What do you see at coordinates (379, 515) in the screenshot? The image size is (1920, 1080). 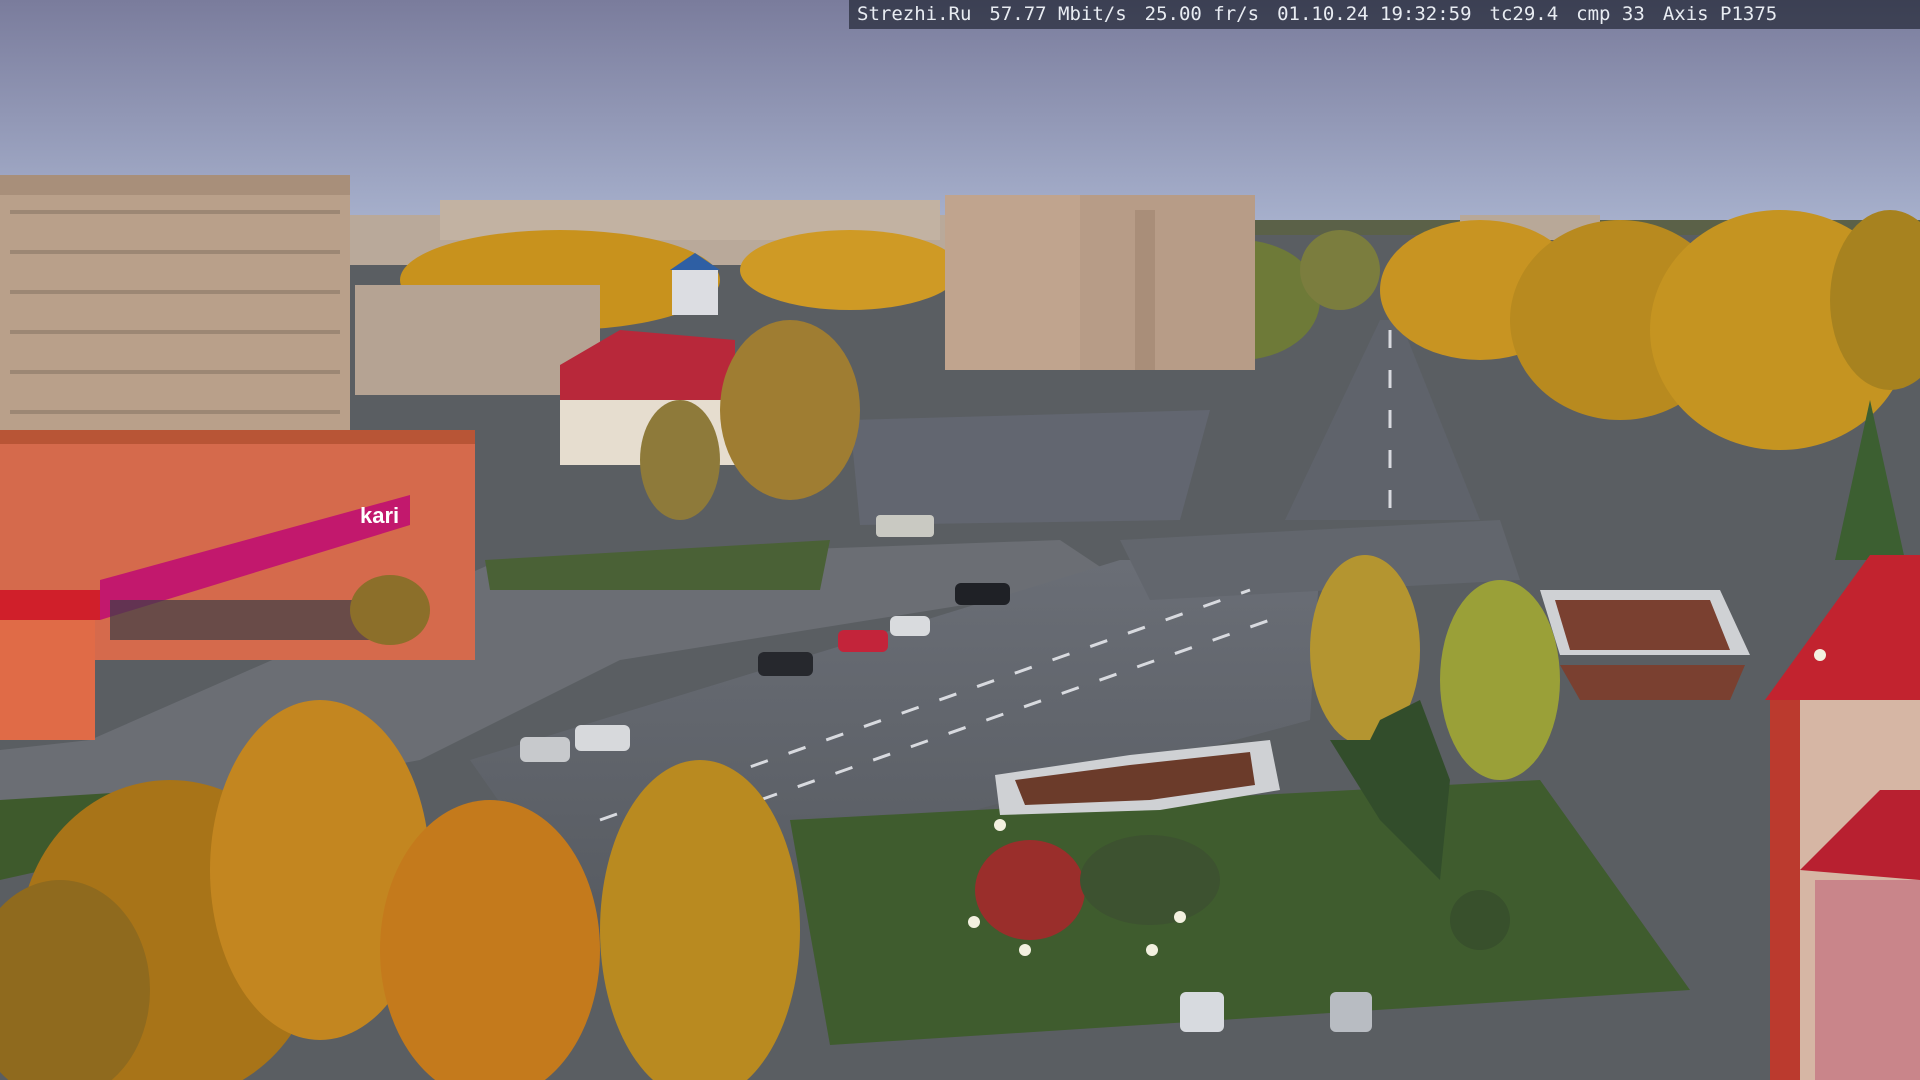 I see `store-sign: kari` at bounding box center [379, 515].